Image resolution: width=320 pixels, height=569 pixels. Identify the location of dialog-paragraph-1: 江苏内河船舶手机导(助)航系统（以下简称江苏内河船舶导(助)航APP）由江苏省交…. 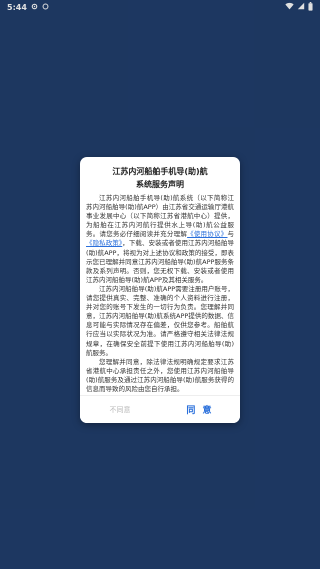
(160, 239).